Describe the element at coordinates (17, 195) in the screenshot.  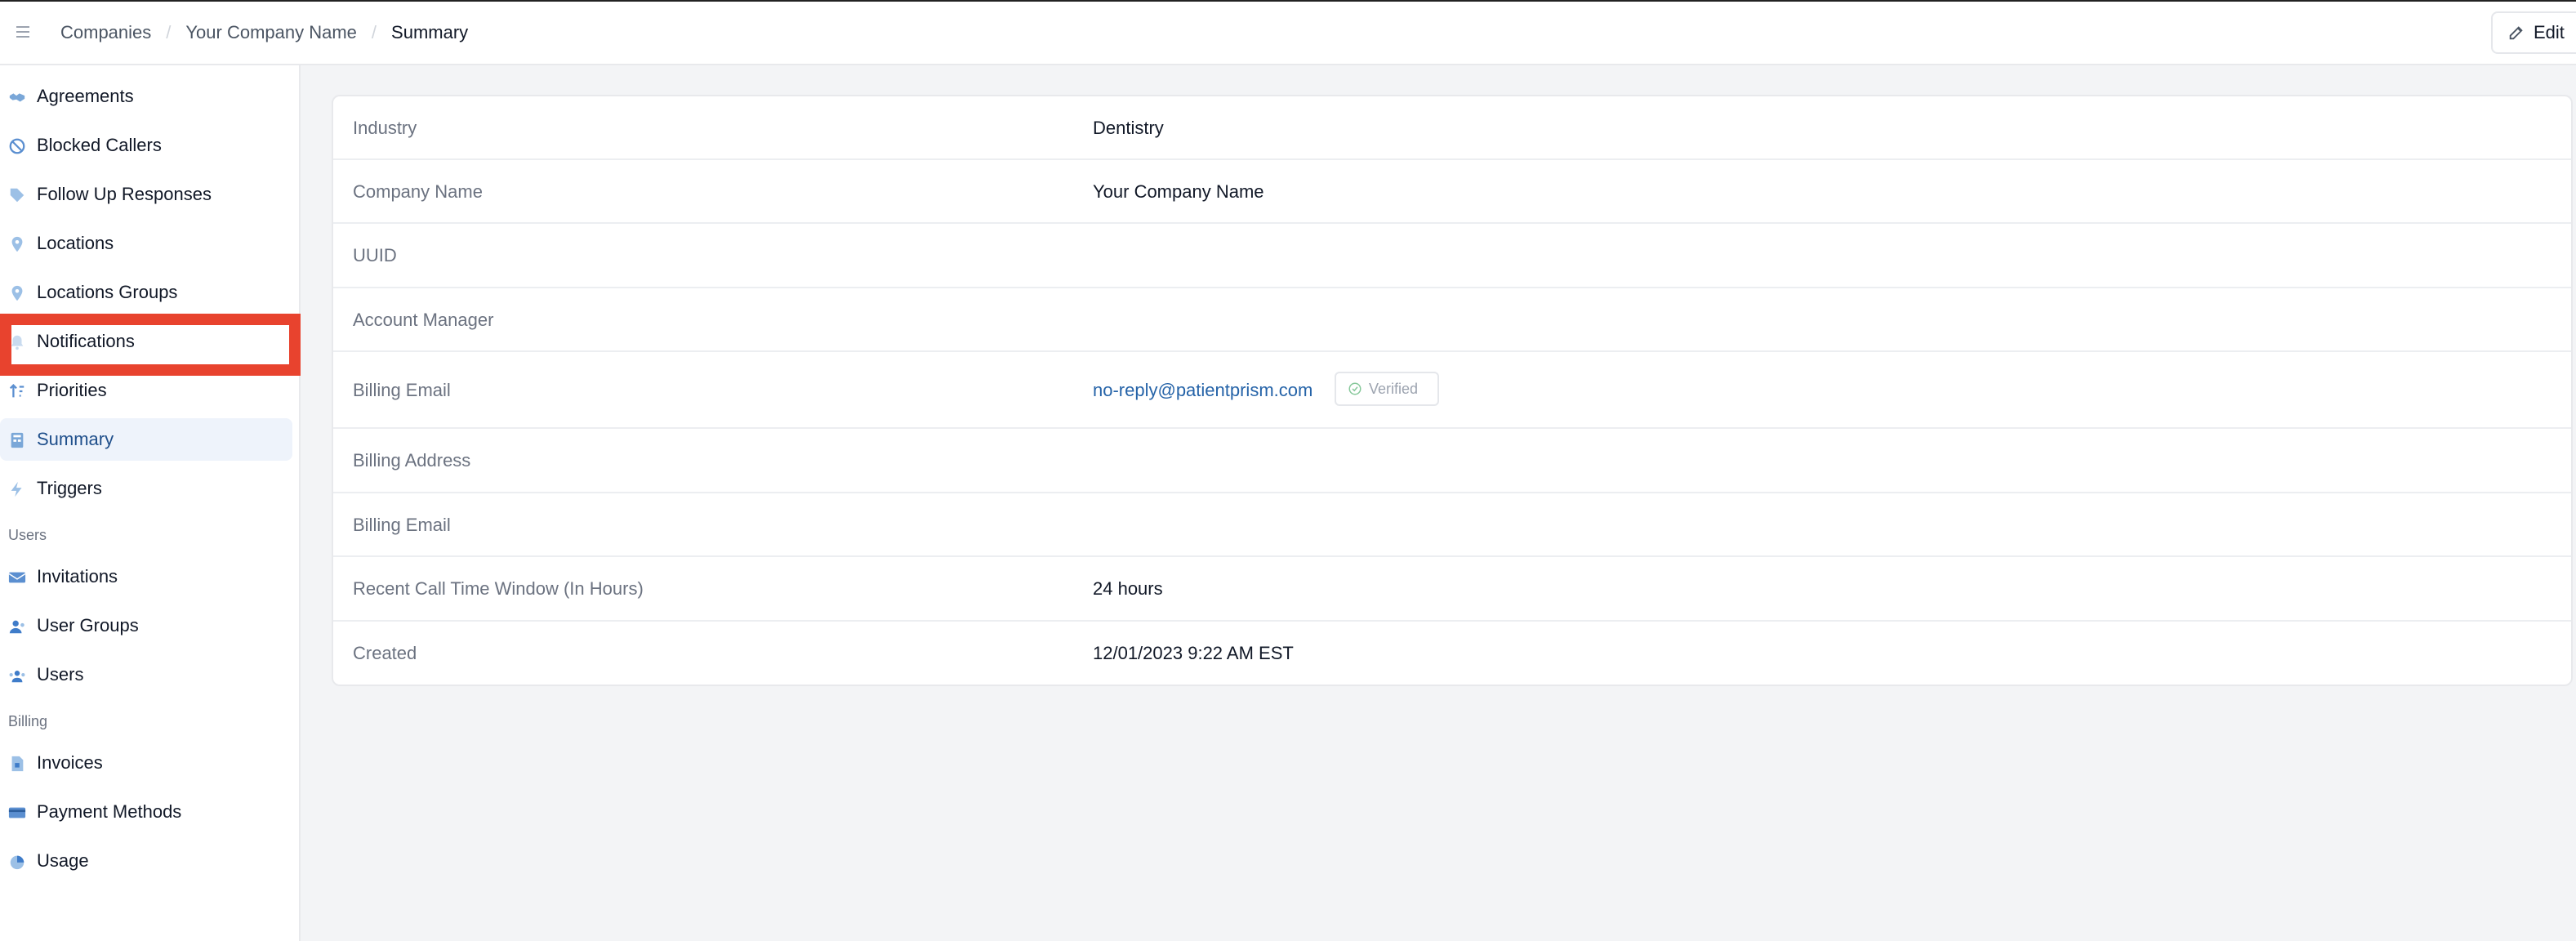
I see `tag-icon` at that location.